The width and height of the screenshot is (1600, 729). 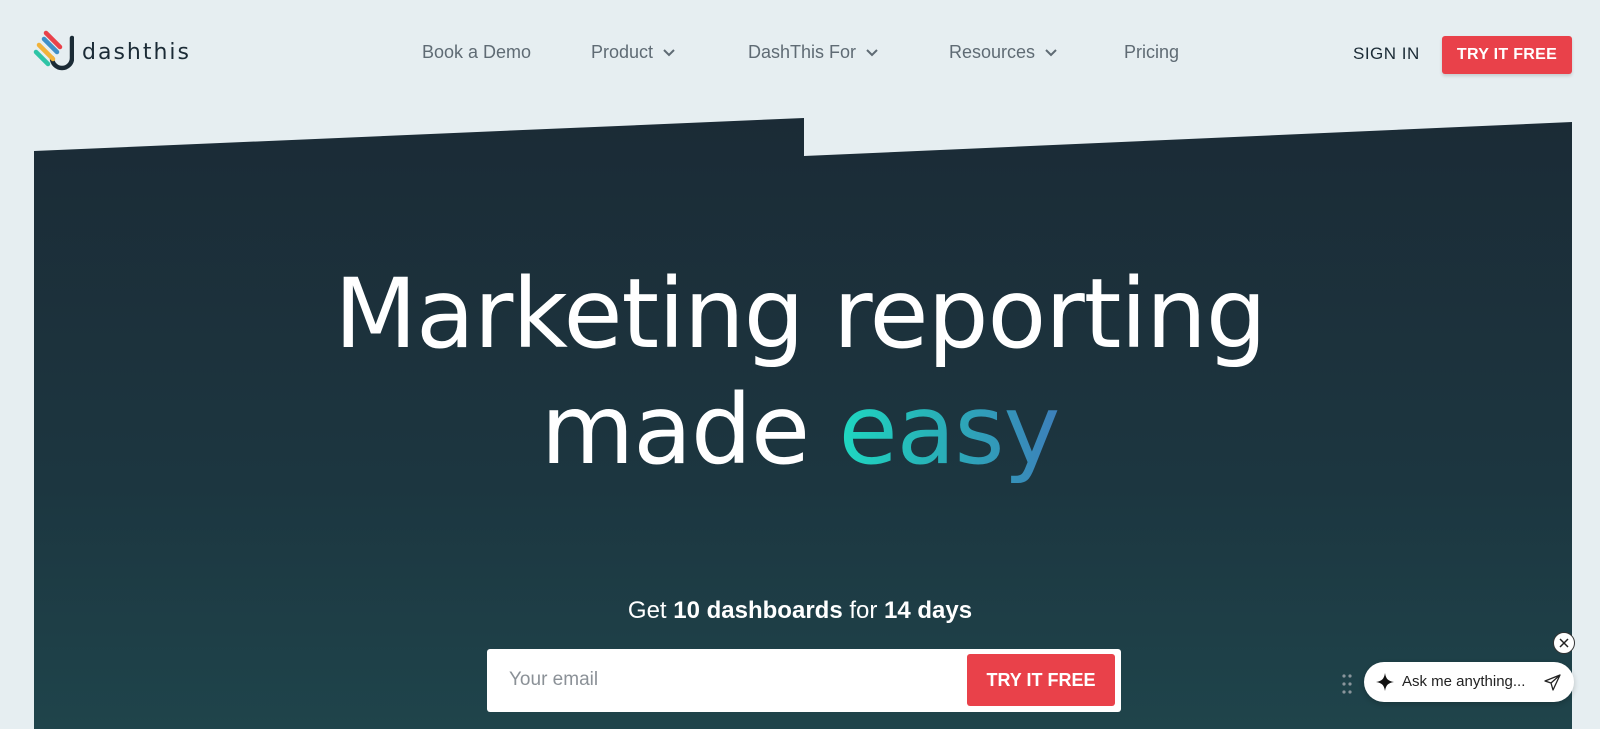 I want to click on signup-form: TRY IT FREE, so click(x=804, y=680).